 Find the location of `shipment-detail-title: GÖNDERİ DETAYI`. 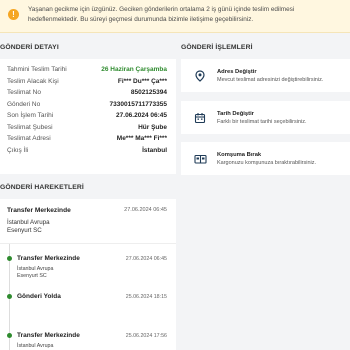

shipment-detail-title: GÖNDERİ DETAYI is located at coordinates (29, 47).